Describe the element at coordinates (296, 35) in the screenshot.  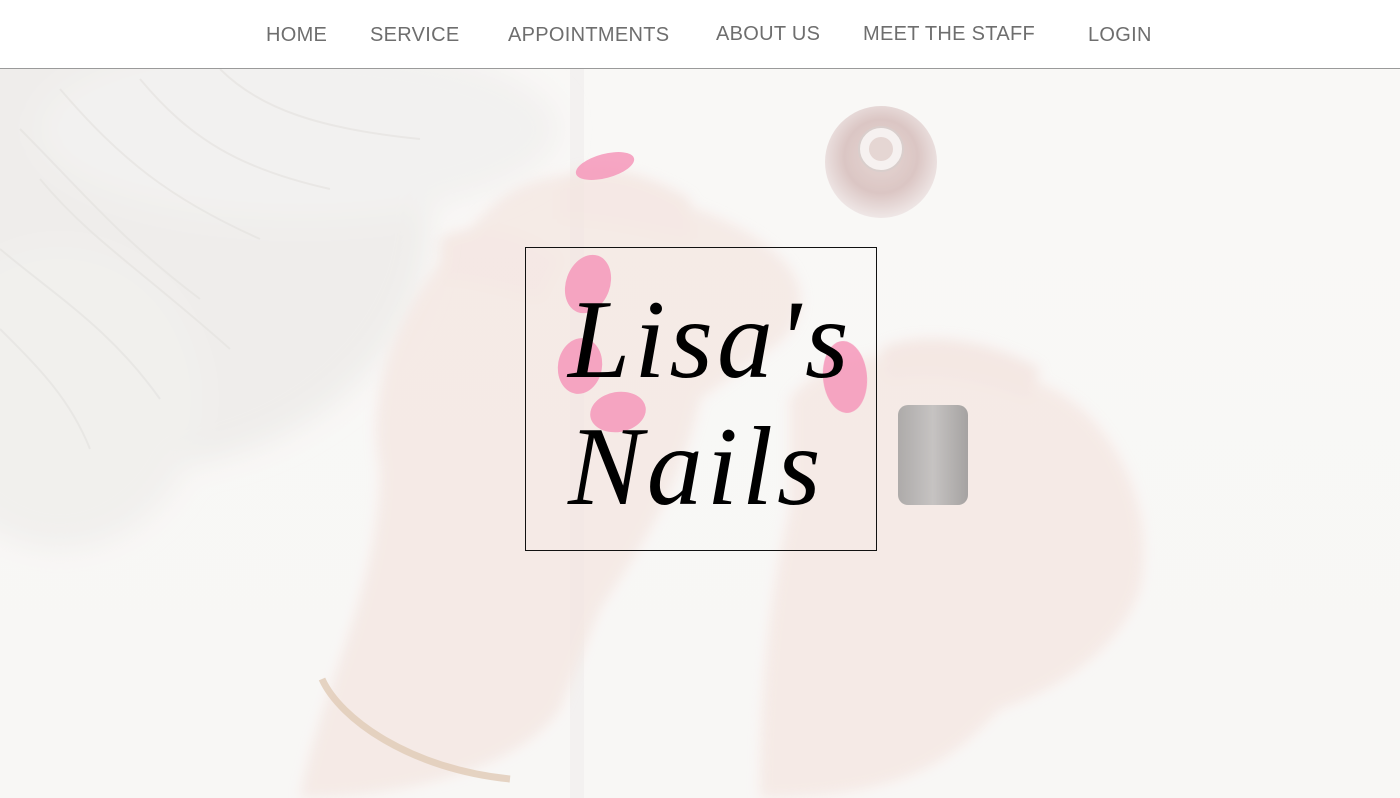
I see `nav-home-link: HOME` at that location.